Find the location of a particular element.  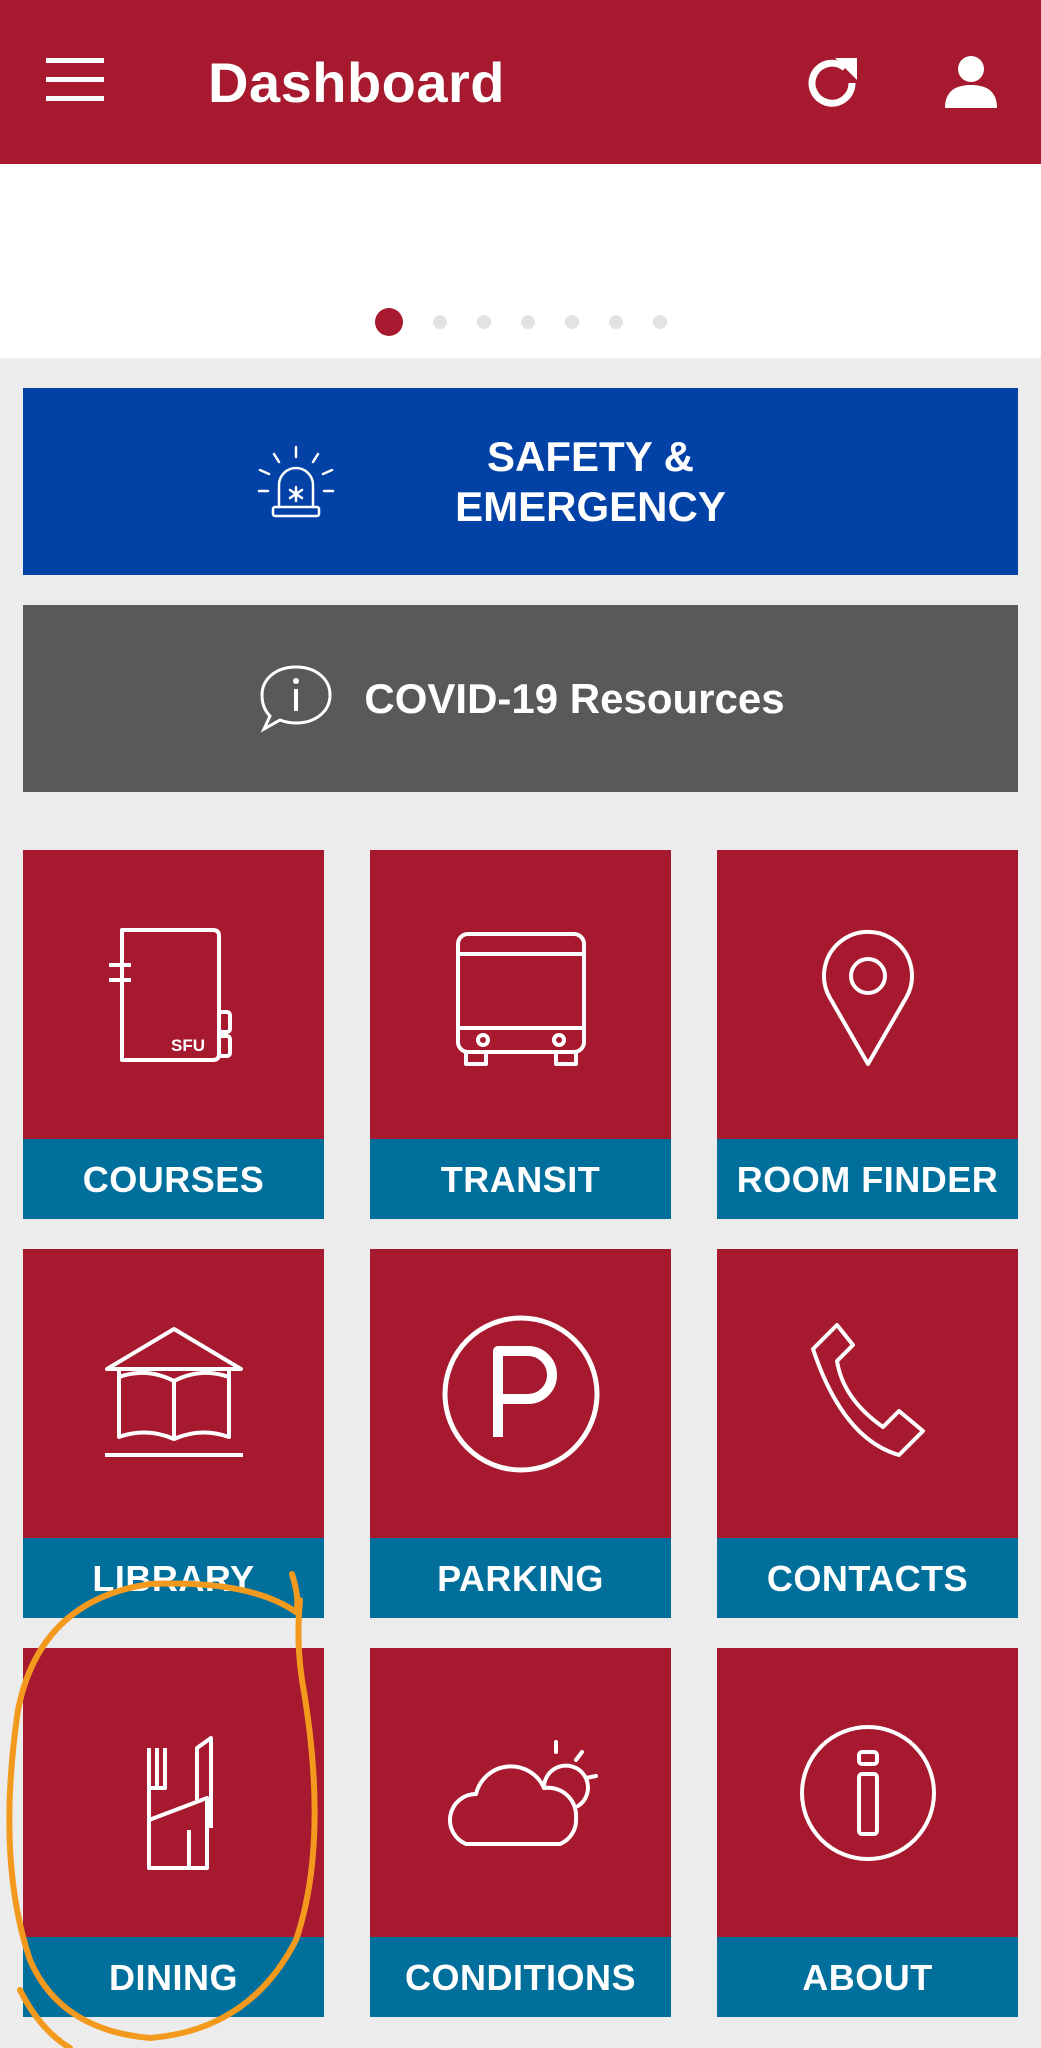

tile-library: LIBRARY is located at coordinates (173, 1433).